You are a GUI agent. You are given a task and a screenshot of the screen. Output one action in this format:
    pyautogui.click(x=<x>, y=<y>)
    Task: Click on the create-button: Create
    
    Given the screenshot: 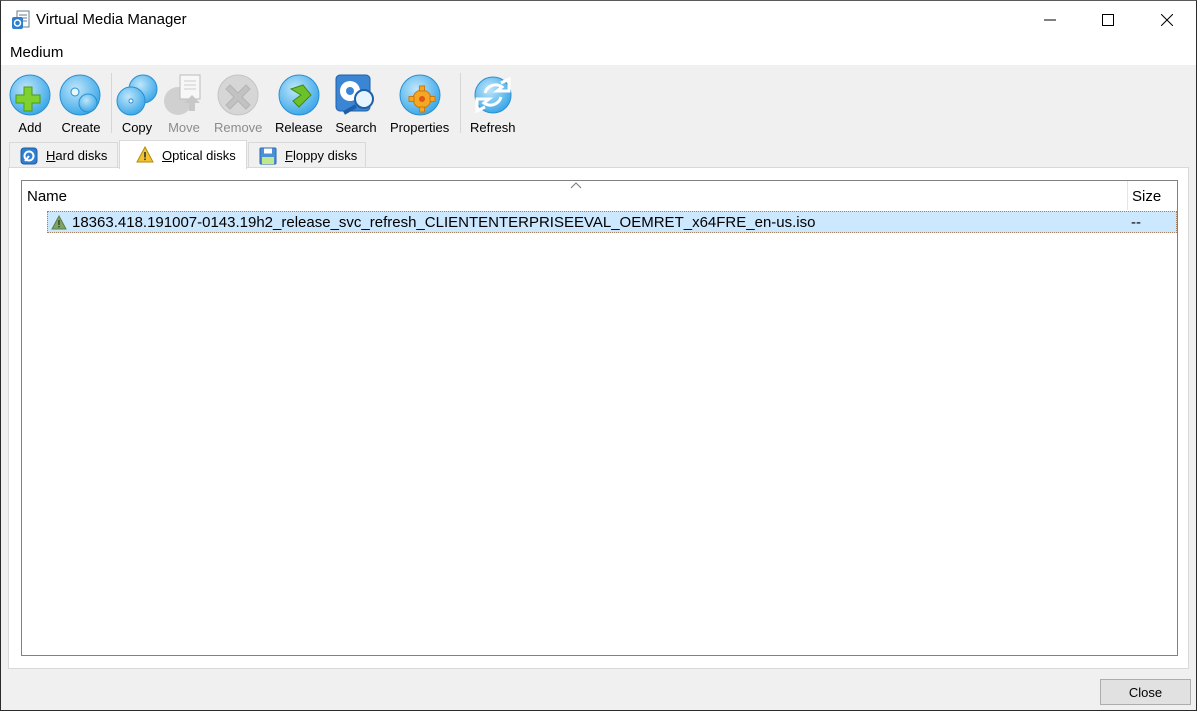 What is the action you would take?
    pyautogui.click(x=81, y=104)
    